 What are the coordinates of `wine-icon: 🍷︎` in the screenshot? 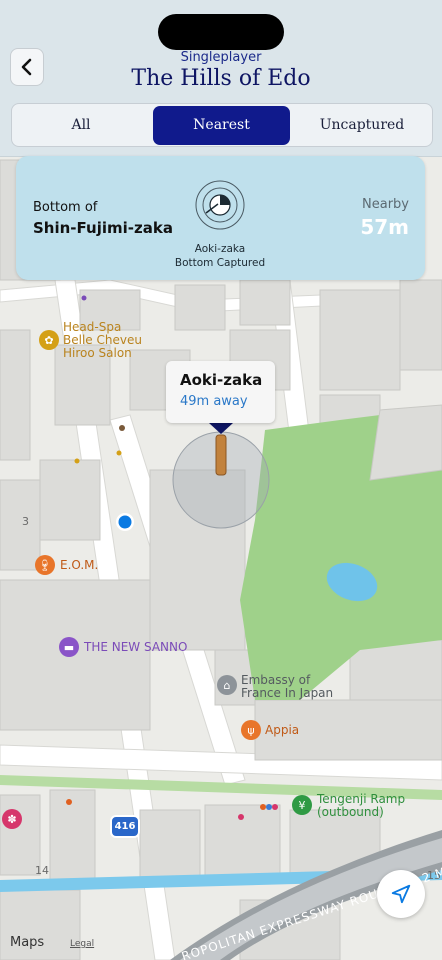 It's located at (45, 565).